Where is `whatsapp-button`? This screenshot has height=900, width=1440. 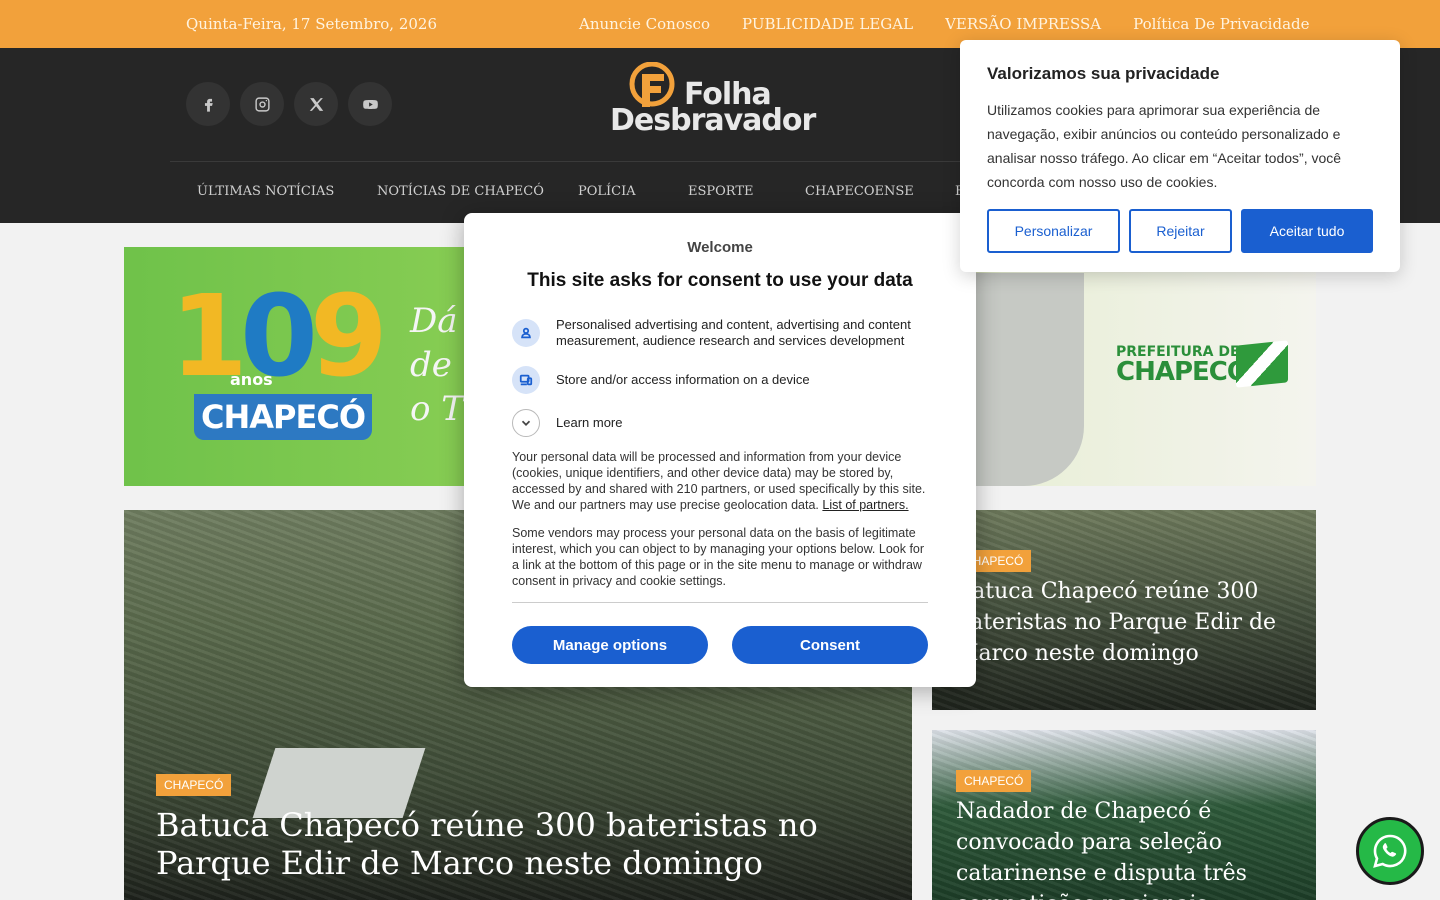 whatsapp-button is located at coordinates (1390, 851).